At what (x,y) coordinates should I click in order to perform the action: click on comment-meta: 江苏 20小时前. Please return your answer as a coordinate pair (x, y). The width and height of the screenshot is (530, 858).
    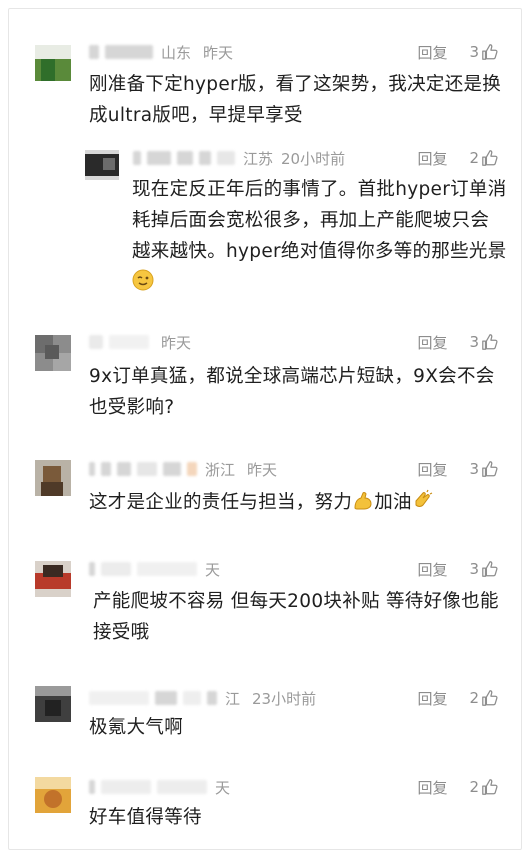
    Looking at the image, I should click on (239, 158).